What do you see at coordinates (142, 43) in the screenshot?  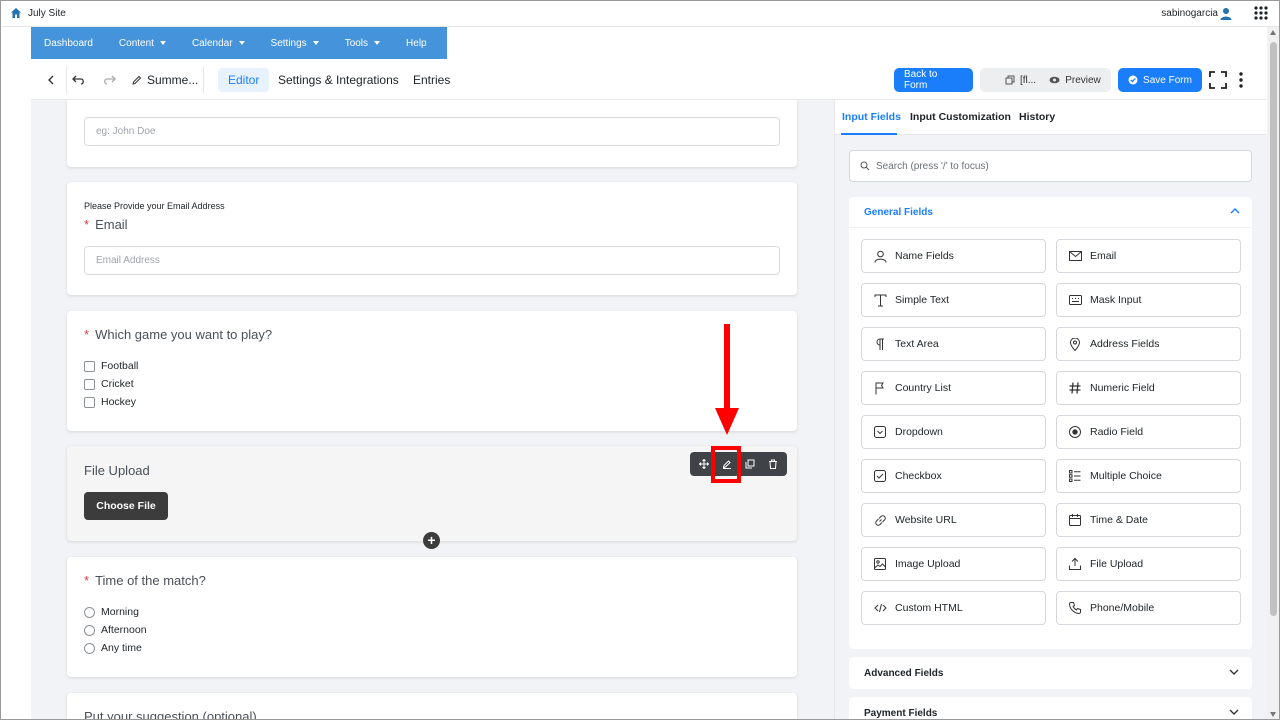 I see `nav-content: Content` at bounding box center [142, 43].